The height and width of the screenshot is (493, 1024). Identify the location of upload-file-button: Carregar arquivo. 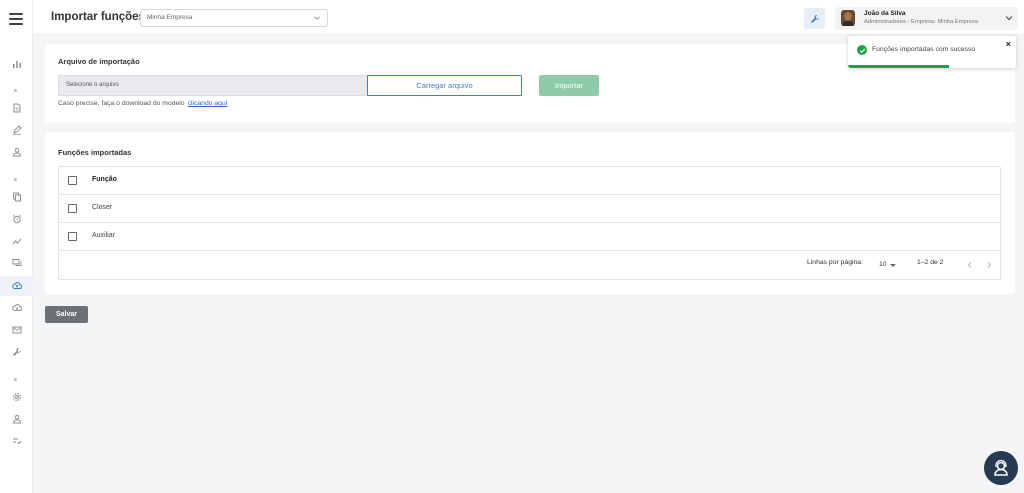
(444, 85).